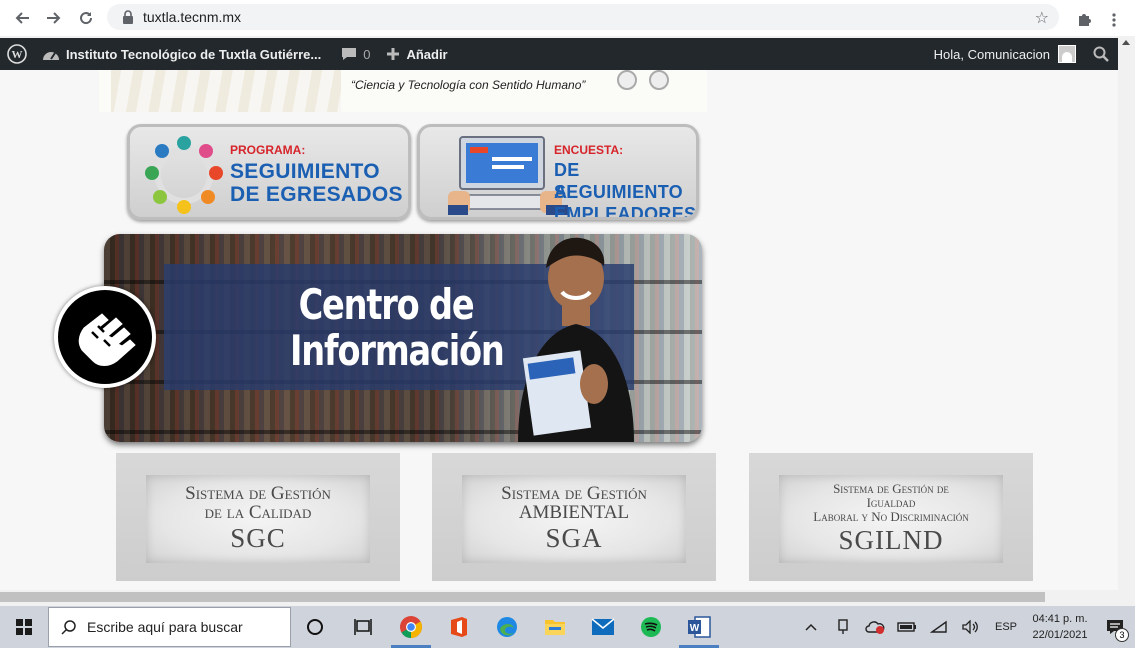 Image resolution: width=1135 pixels, height=648 pixels. What do you see at coordinates (574, 538) in the screenshot?
I see `sga-acronym: SGA` at bounding box center [574, 538].